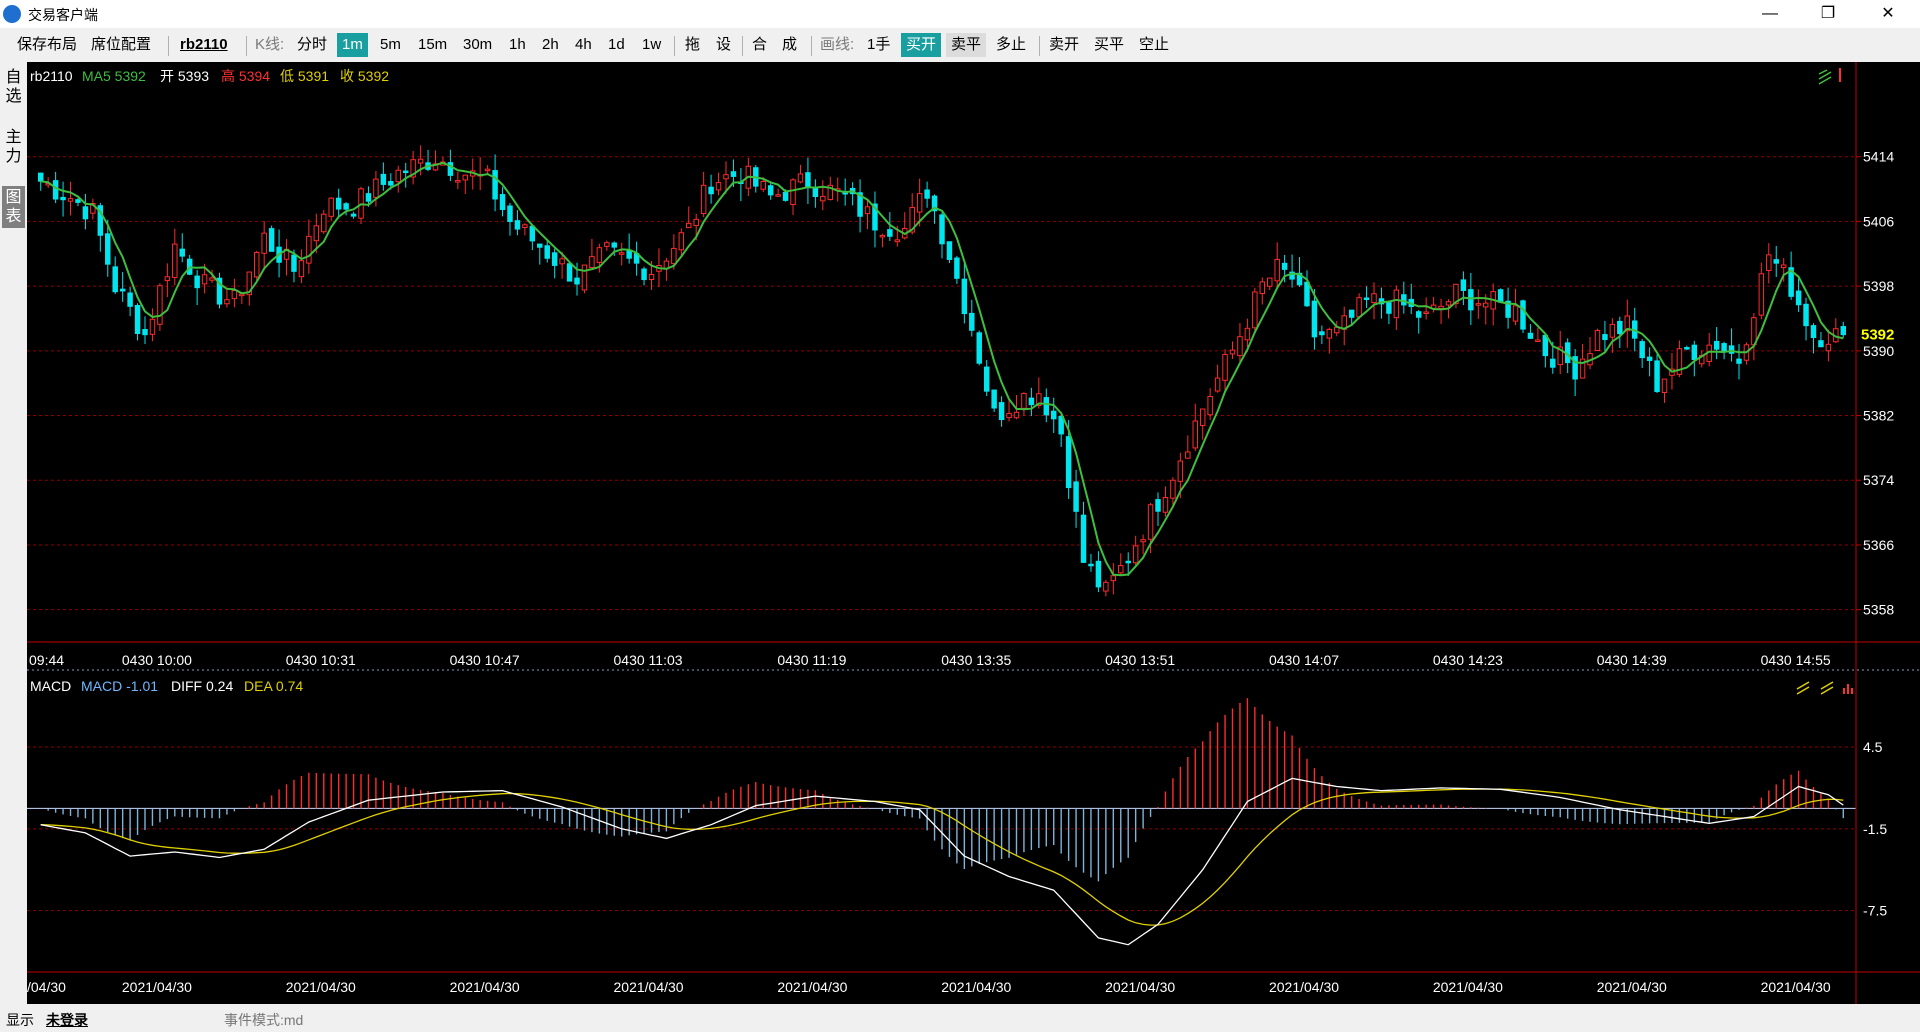 The height and width of the screenshot is (1032, 1920). I want to click on buy-close-button: 买平, so click(1109, 45).